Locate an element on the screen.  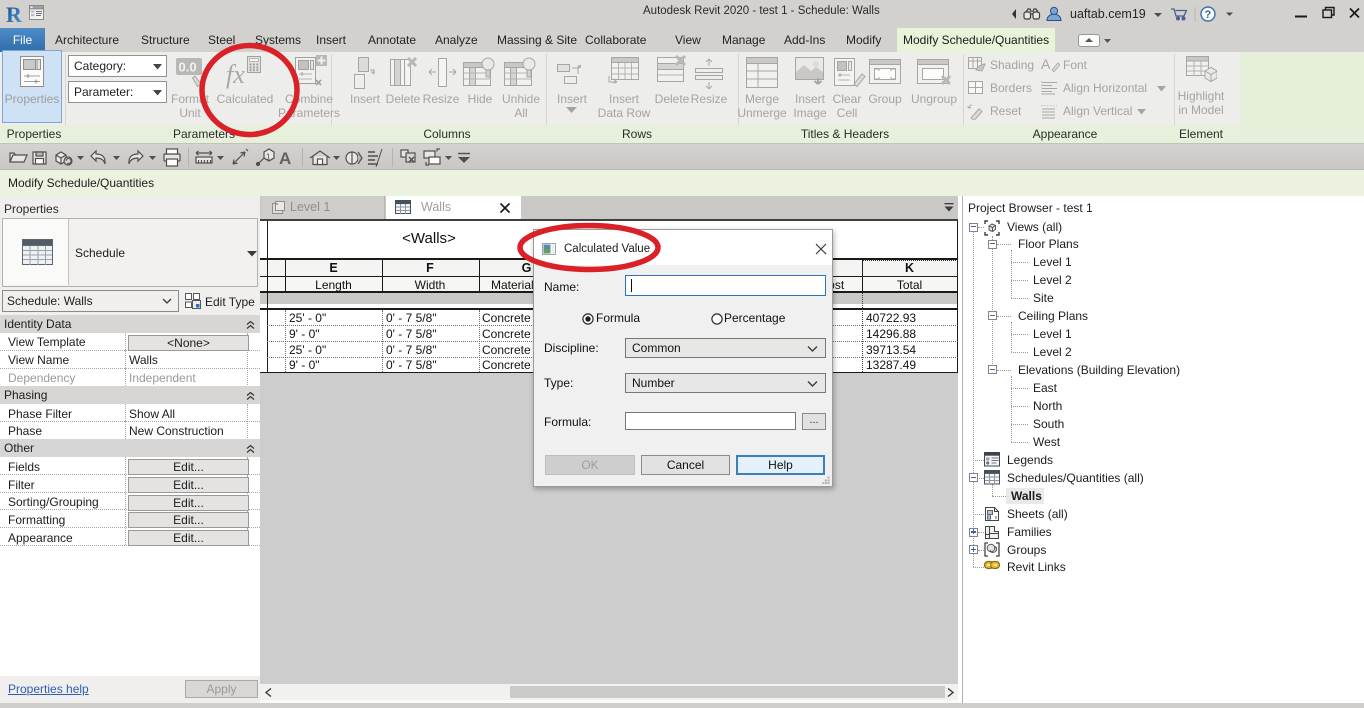
svg-text: uaftab.cem19 is located at coordinates (1108, 14).